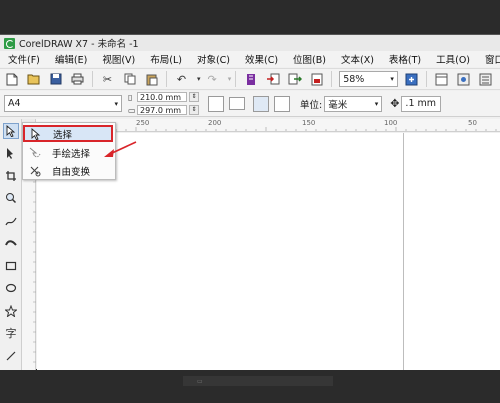 The width and height of the screenshot is (500, 403). I want to click on copy-icon, so click(129, 79).